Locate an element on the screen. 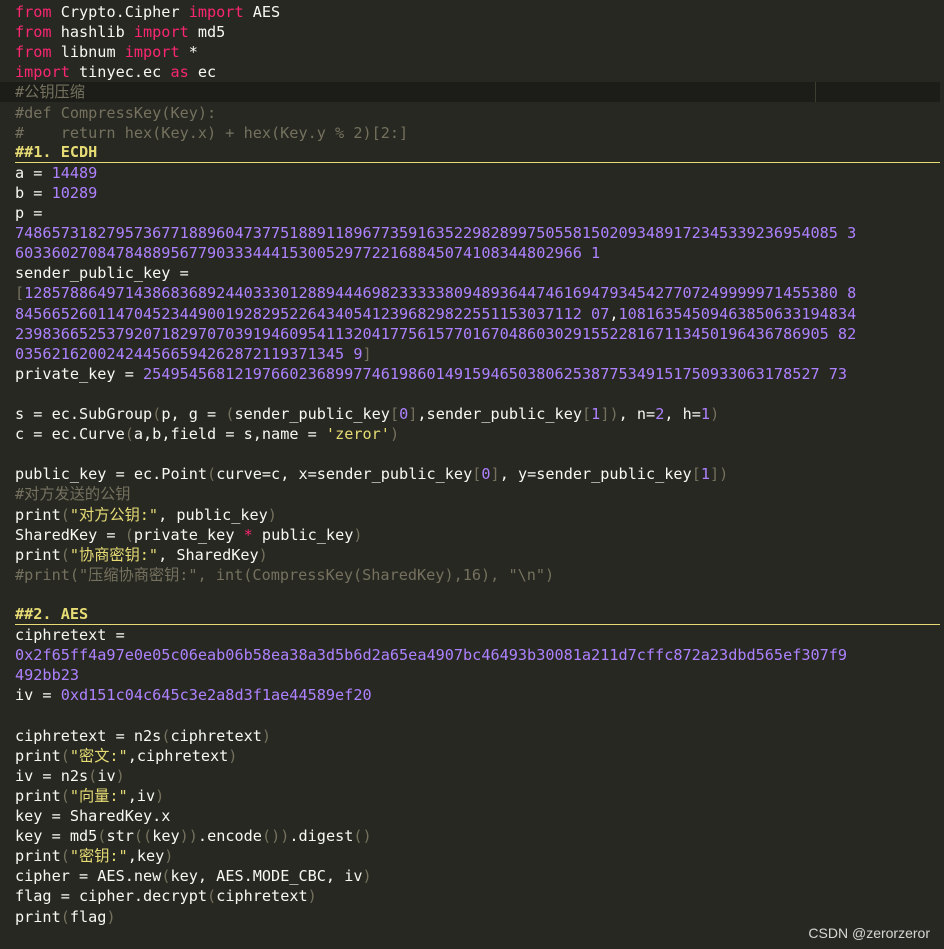 The height and width of the screenshot is (949, 944). code-token: 10816354509463850633194834 is located at coordinates (737, 313).